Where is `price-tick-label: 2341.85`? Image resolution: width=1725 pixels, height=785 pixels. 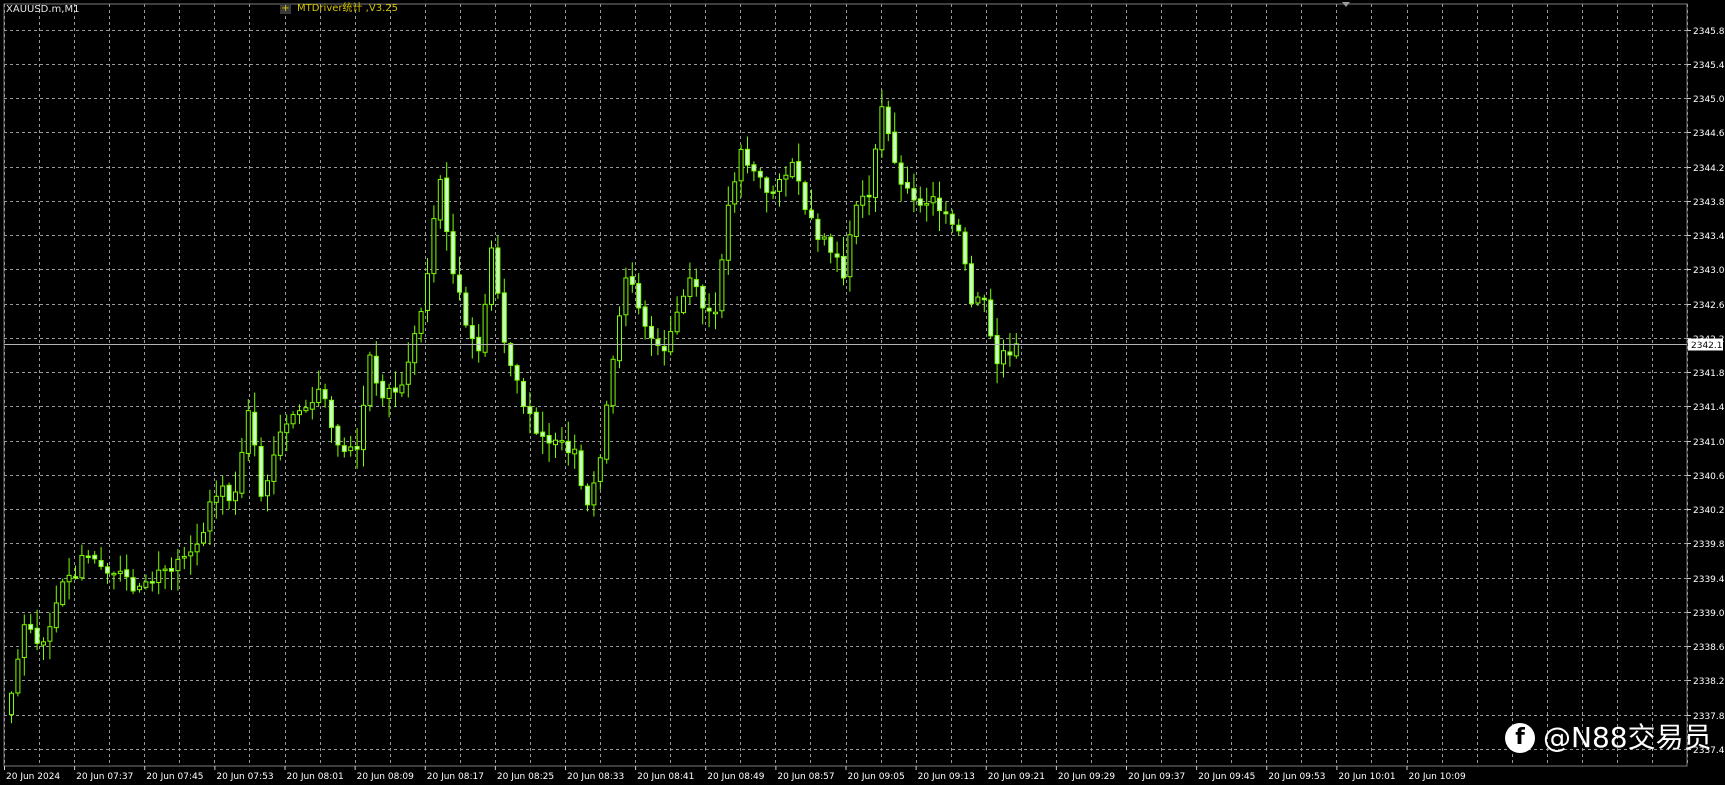
price-tick-label: 2341.85 is located at coordinates (1709, 374).